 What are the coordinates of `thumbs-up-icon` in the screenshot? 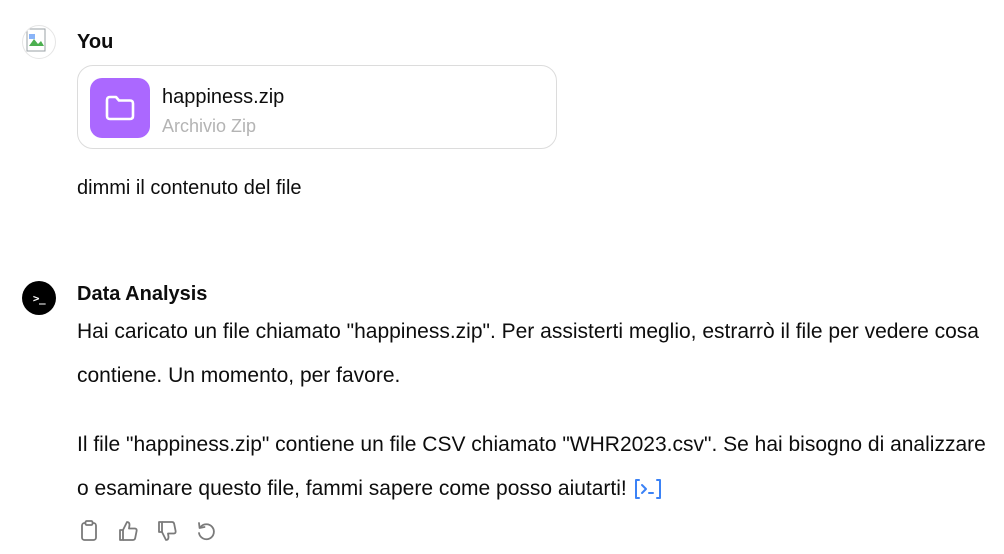 It's located at (128, 531).